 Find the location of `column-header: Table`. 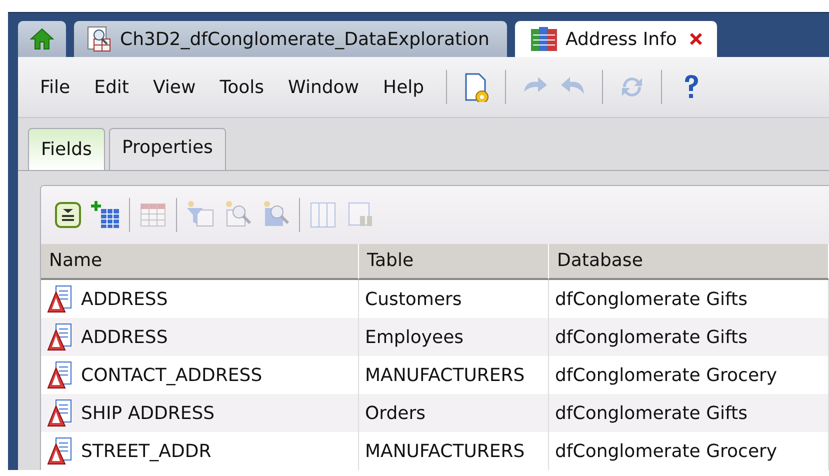

column-header: Table is located at coordinates (454, 262).